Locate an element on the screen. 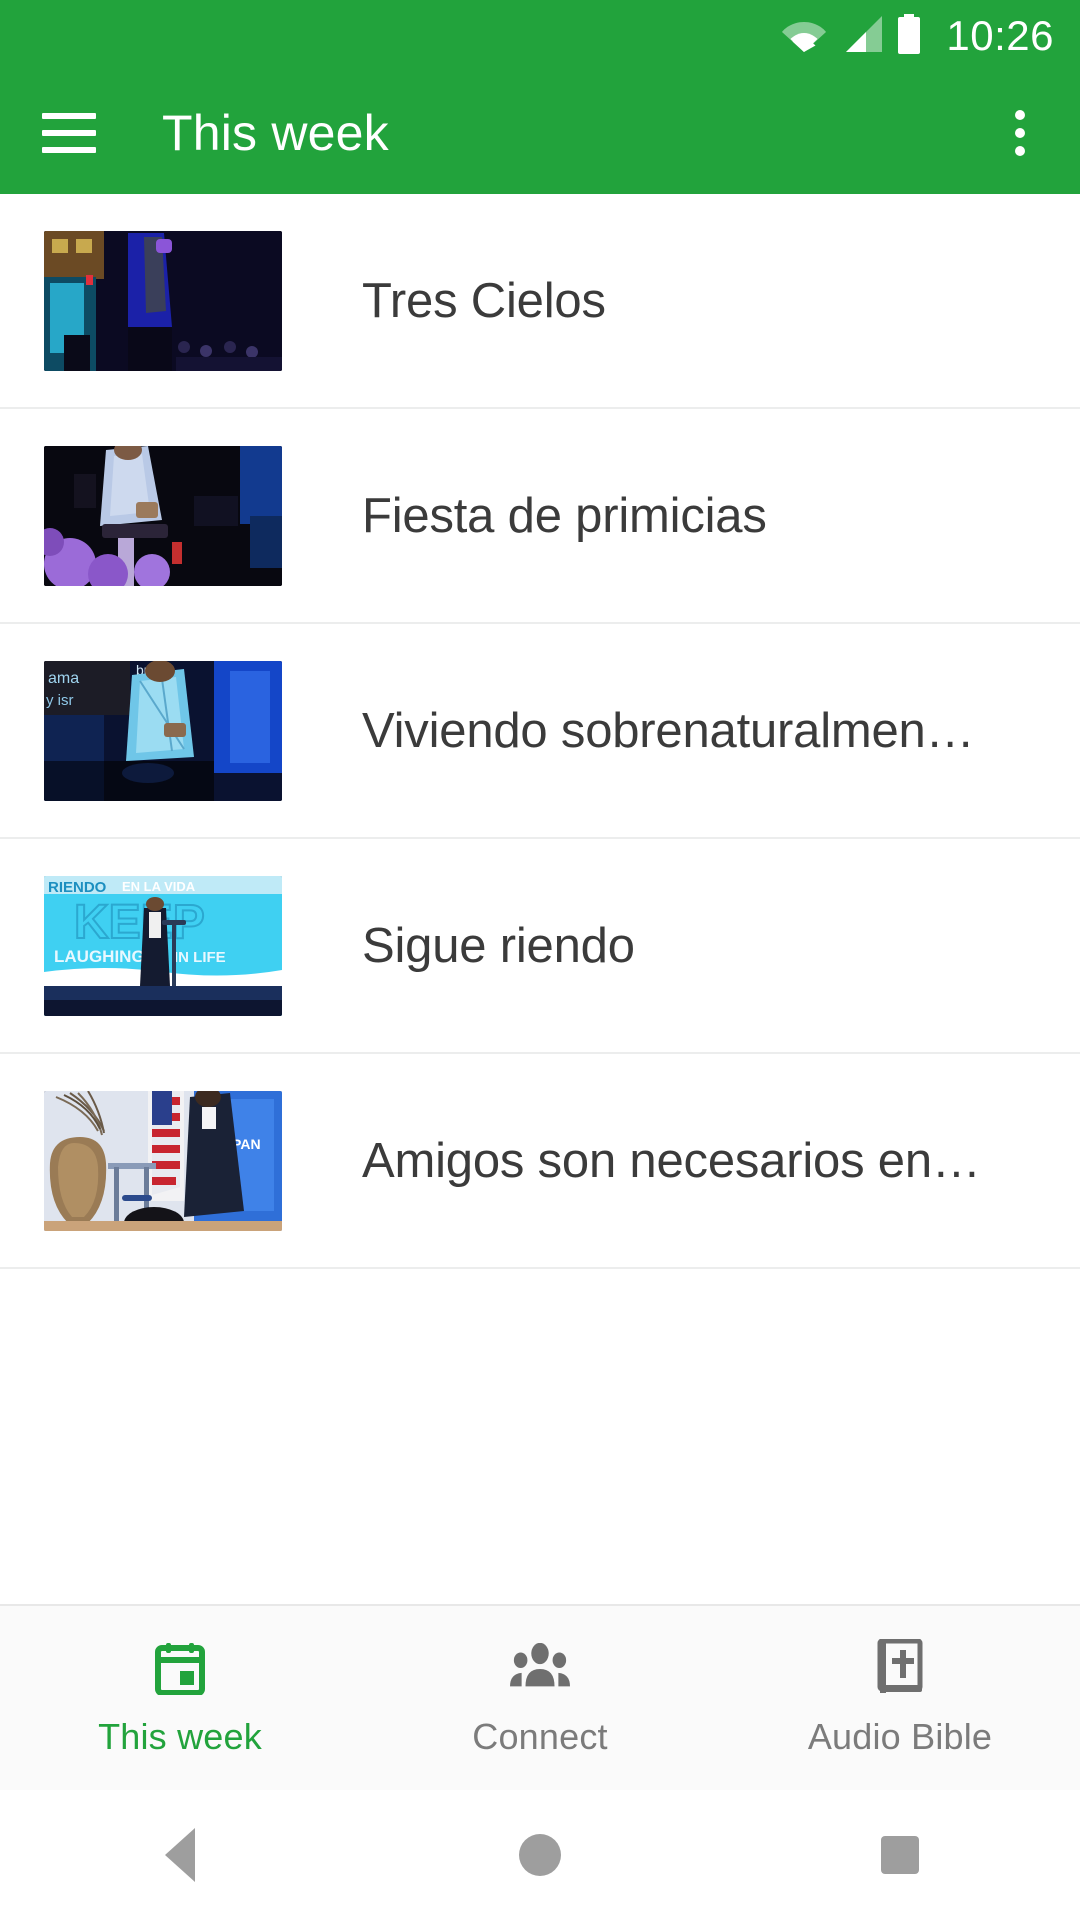 This screenshot has width=1080, height=1920. nav-tab-audio-bible: Audio Bible is located at coordinates (900, 1698).